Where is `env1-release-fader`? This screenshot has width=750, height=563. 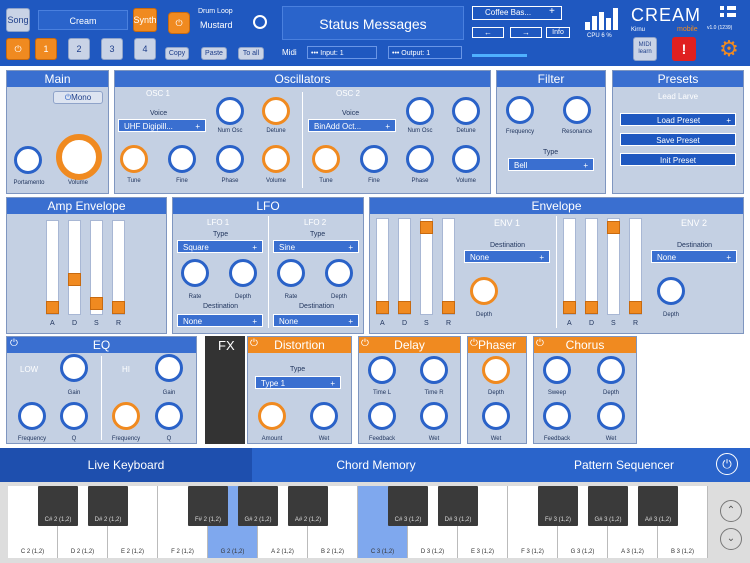 env1-release-fader is located at coordinates (448, 266).